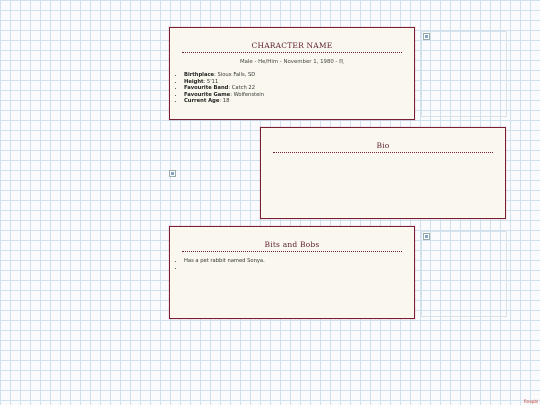 This screenshot has width=540, height=405. I want to click on fact-value: : Sioux Falls, SD, so click(235, 75).